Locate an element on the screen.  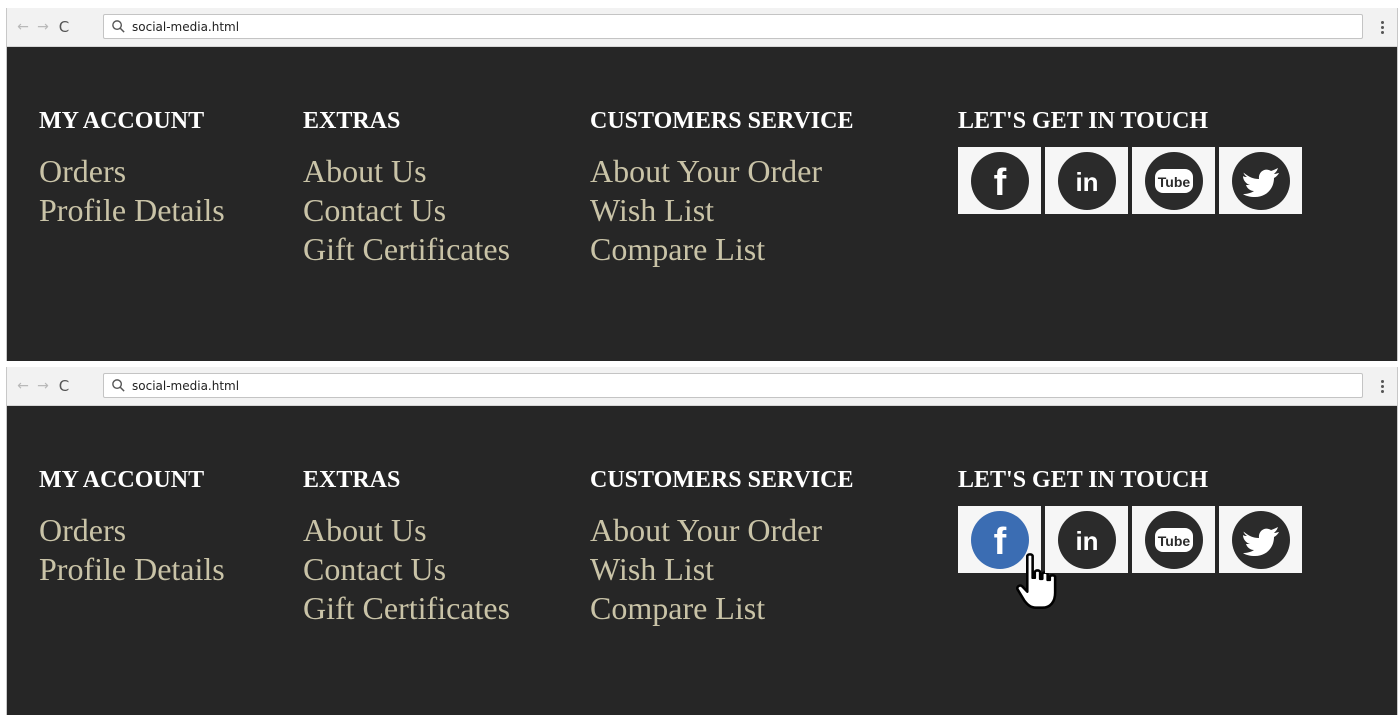
facebook-icon: f is located at coordinates (999, 180).